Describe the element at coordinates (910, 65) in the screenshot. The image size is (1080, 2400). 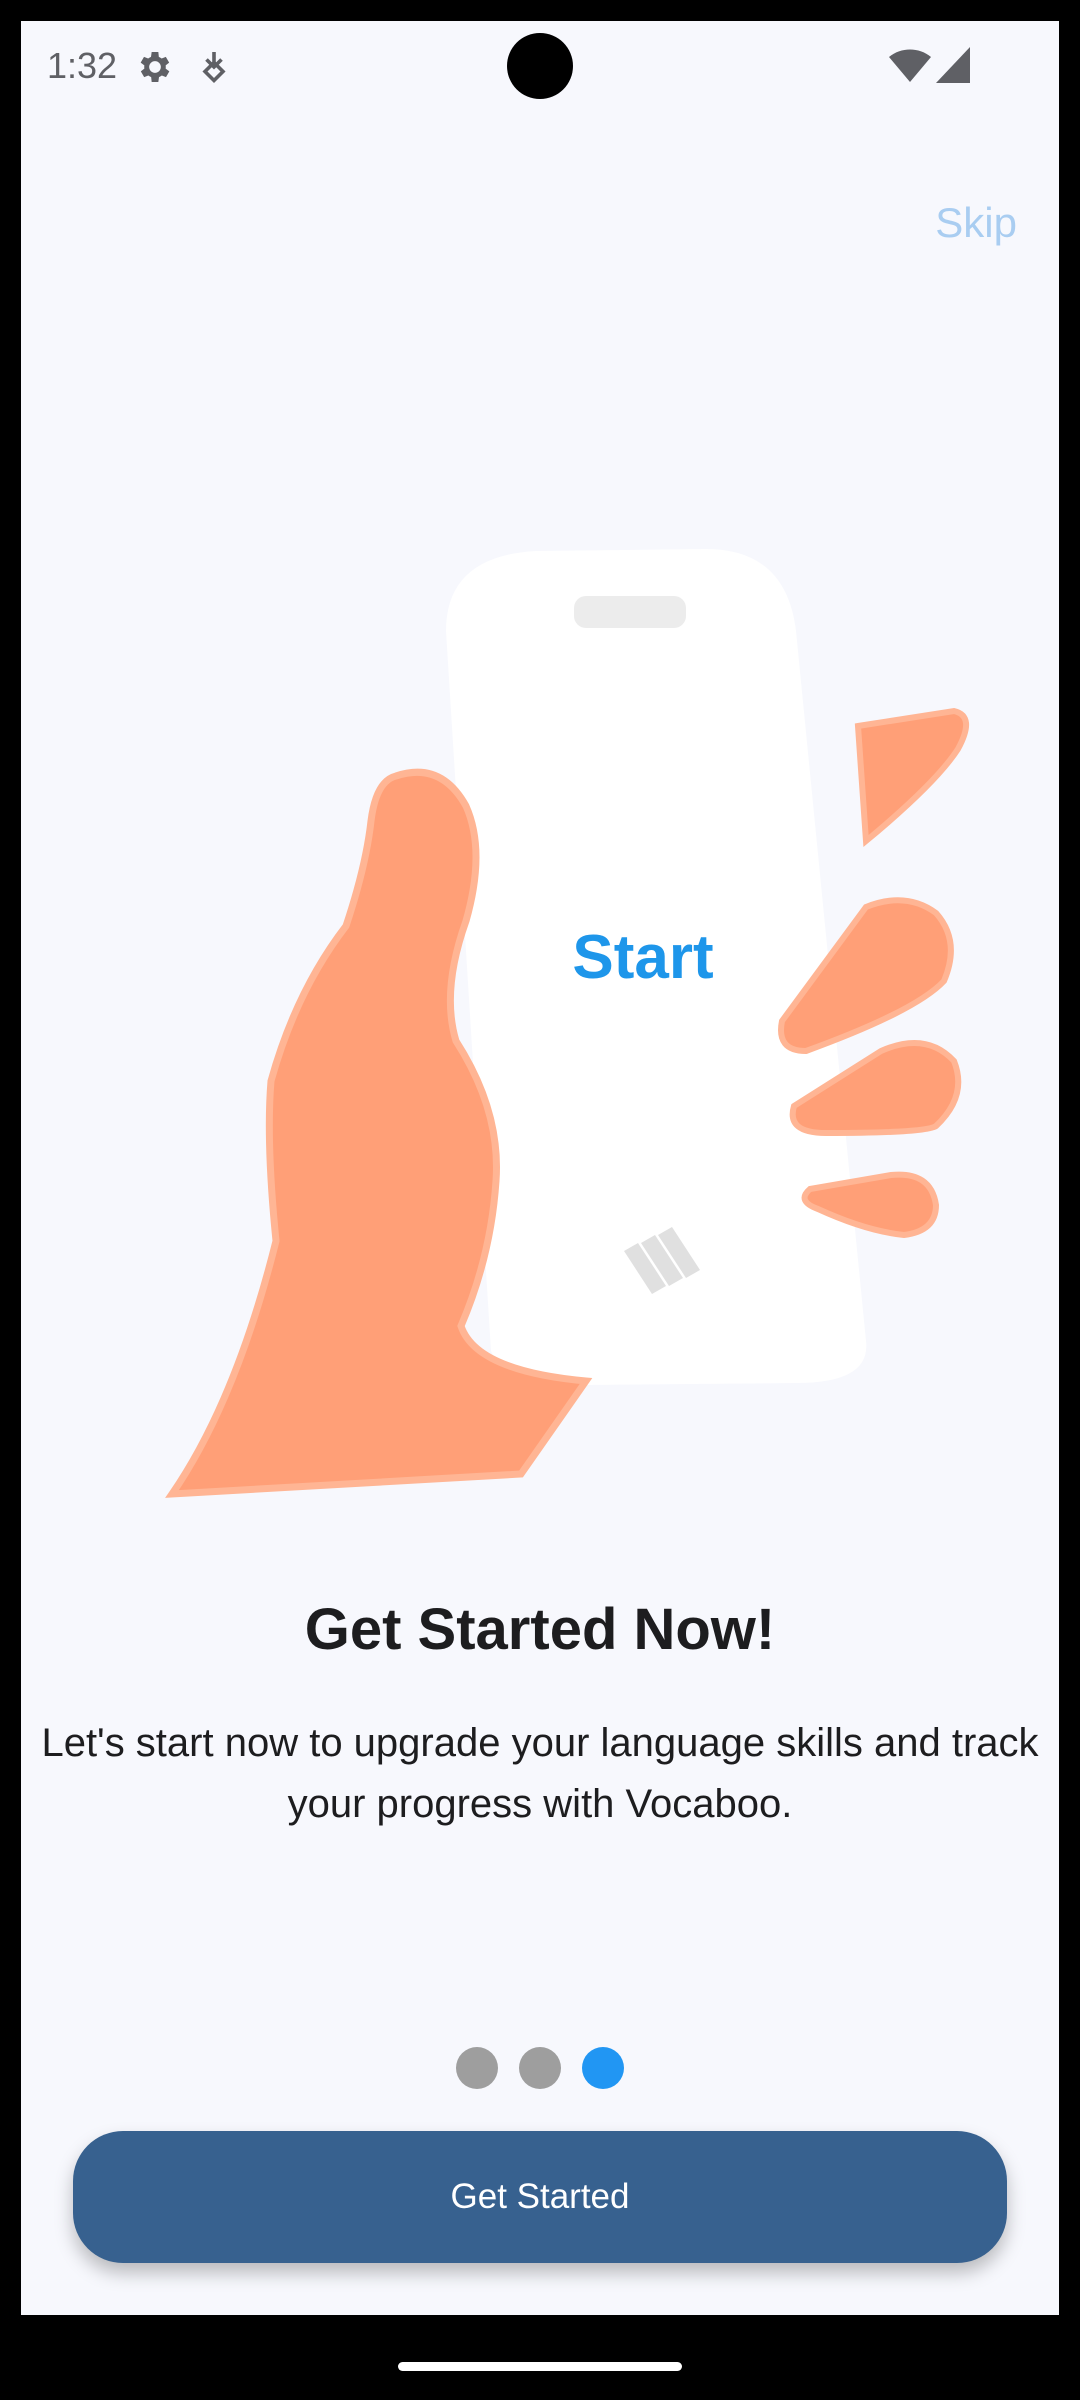
I see `wifi-icon` at that location.